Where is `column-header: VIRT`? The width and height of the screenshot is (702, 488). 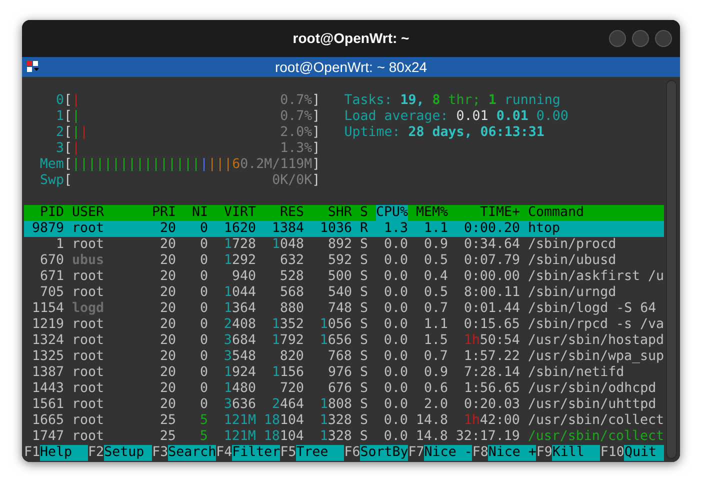
column-header: VIRT is located at coordinates (236, 213).